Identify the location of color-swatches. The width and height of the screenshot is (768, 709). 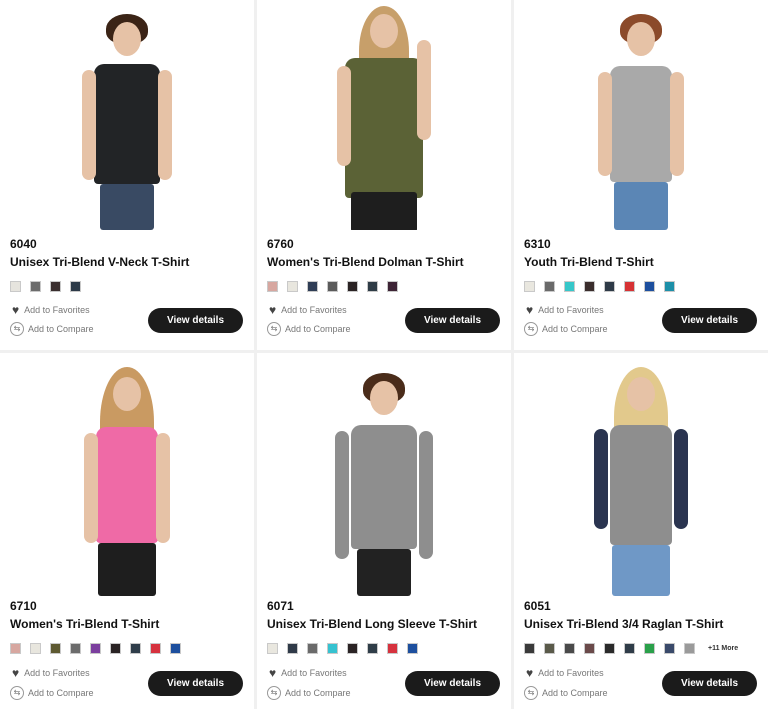
(95, 648).